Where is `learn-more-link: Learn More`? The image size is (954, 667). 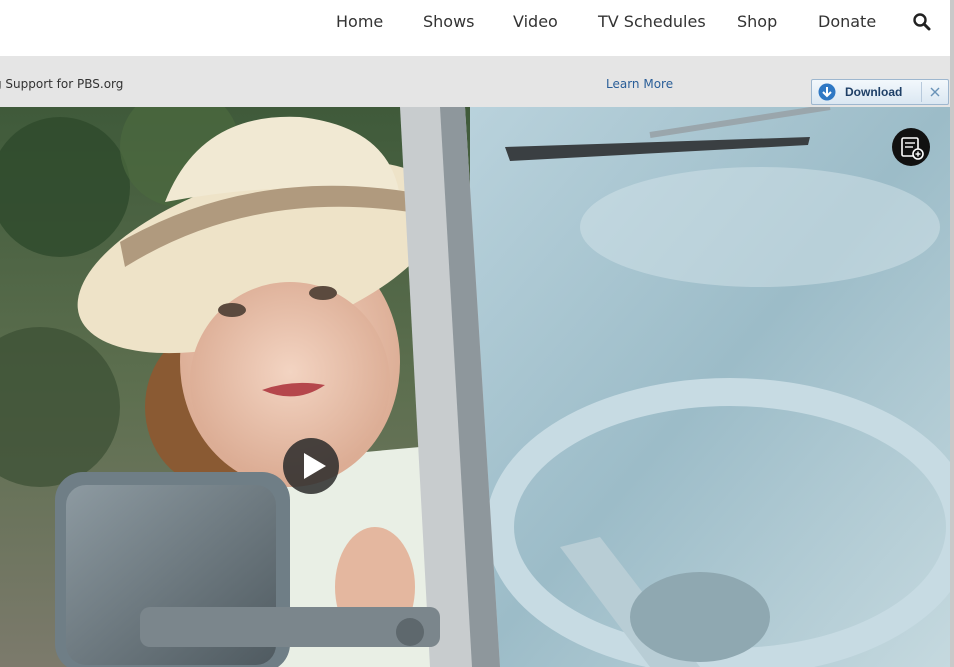 learn-more-link: Learn More is located at coordinates (639, 84).